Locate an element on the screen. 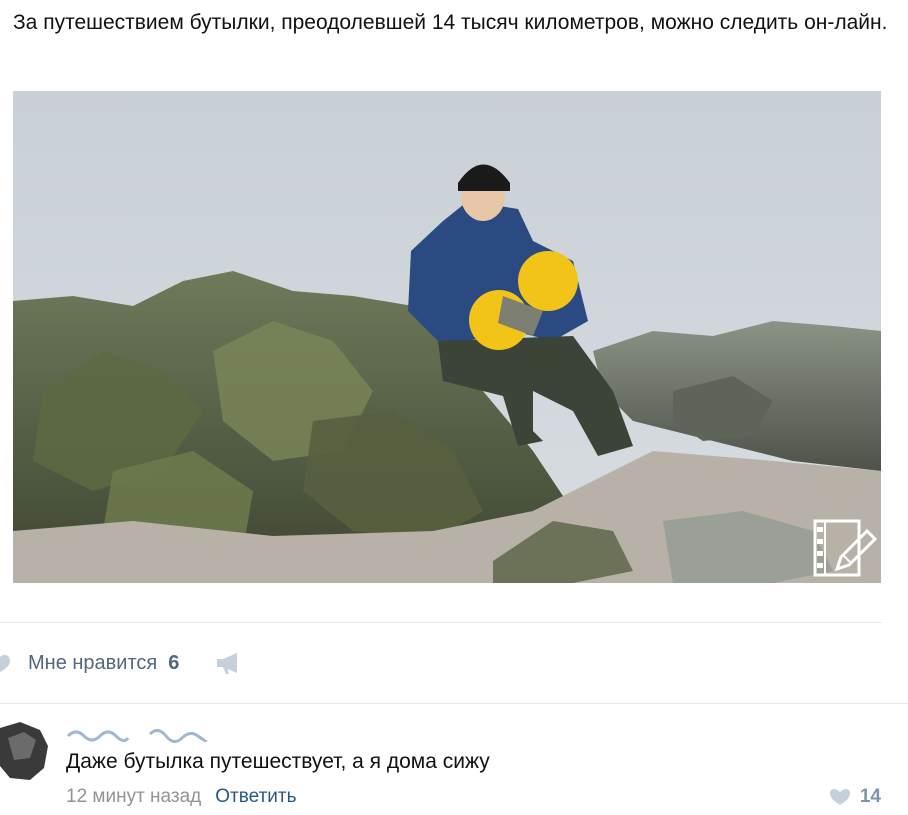 The image size is (908, 815). video-edit-icon is located at coordinates (845, 548).